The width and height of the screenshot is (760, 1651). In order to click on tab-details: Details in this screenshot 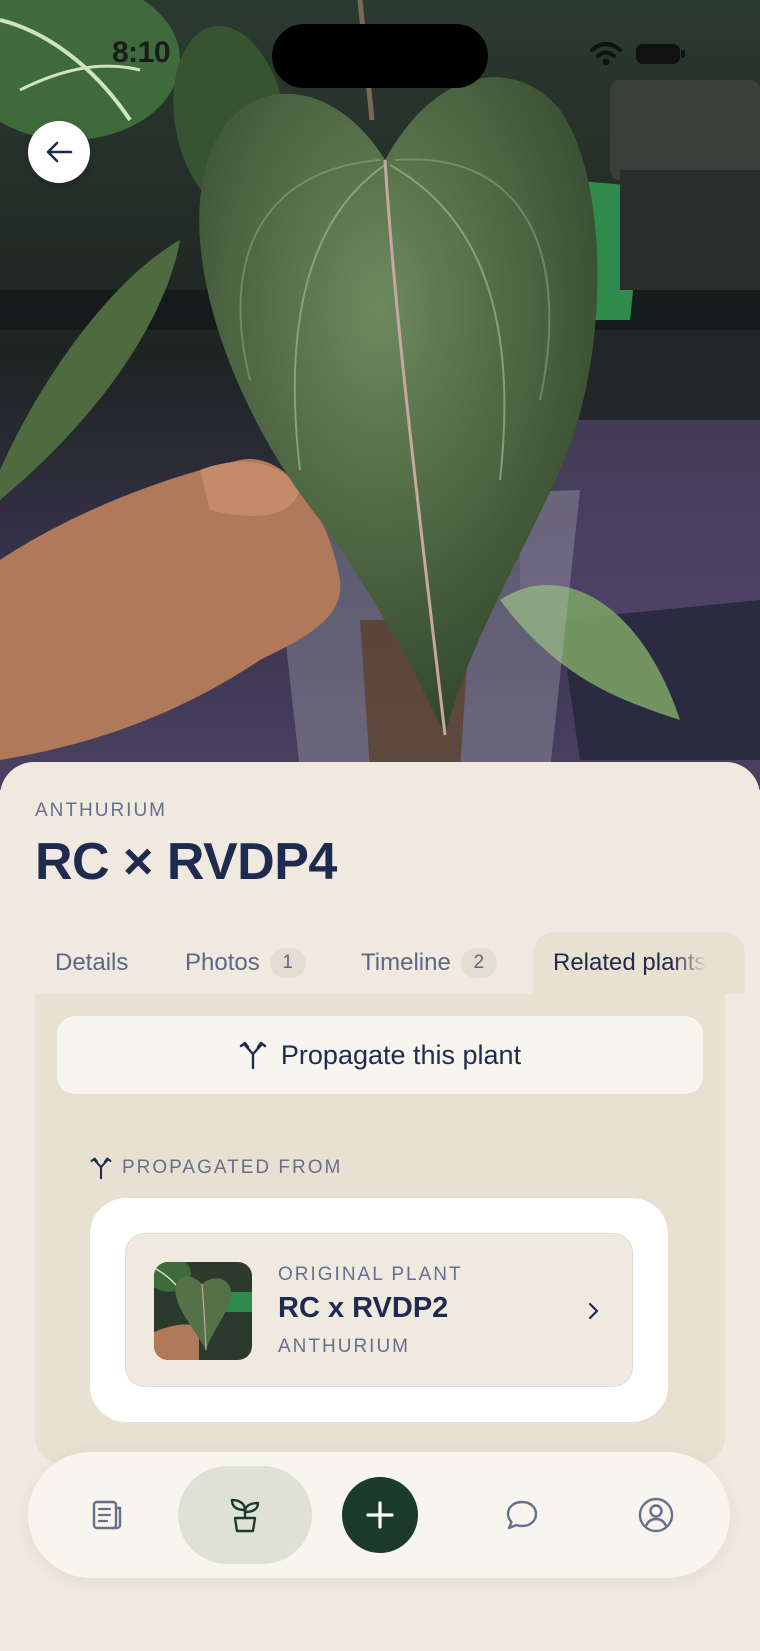, I will do `click(91, 963)`.